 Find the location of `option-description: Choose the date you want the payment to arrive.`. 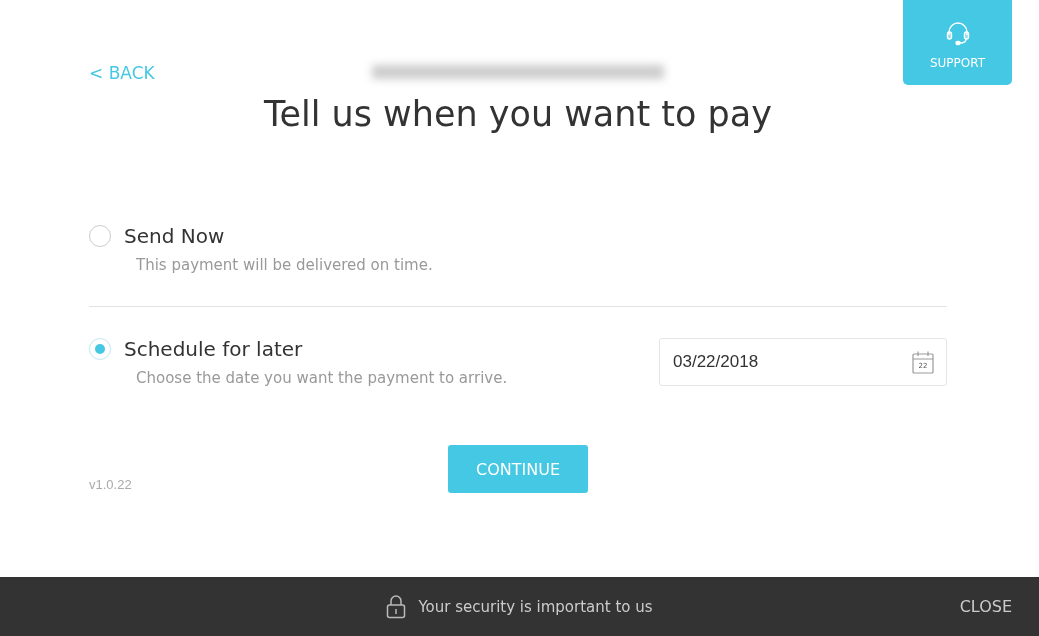

option-description: Choose the date you want the payment to arrive. is located at coordinates (322, 378).